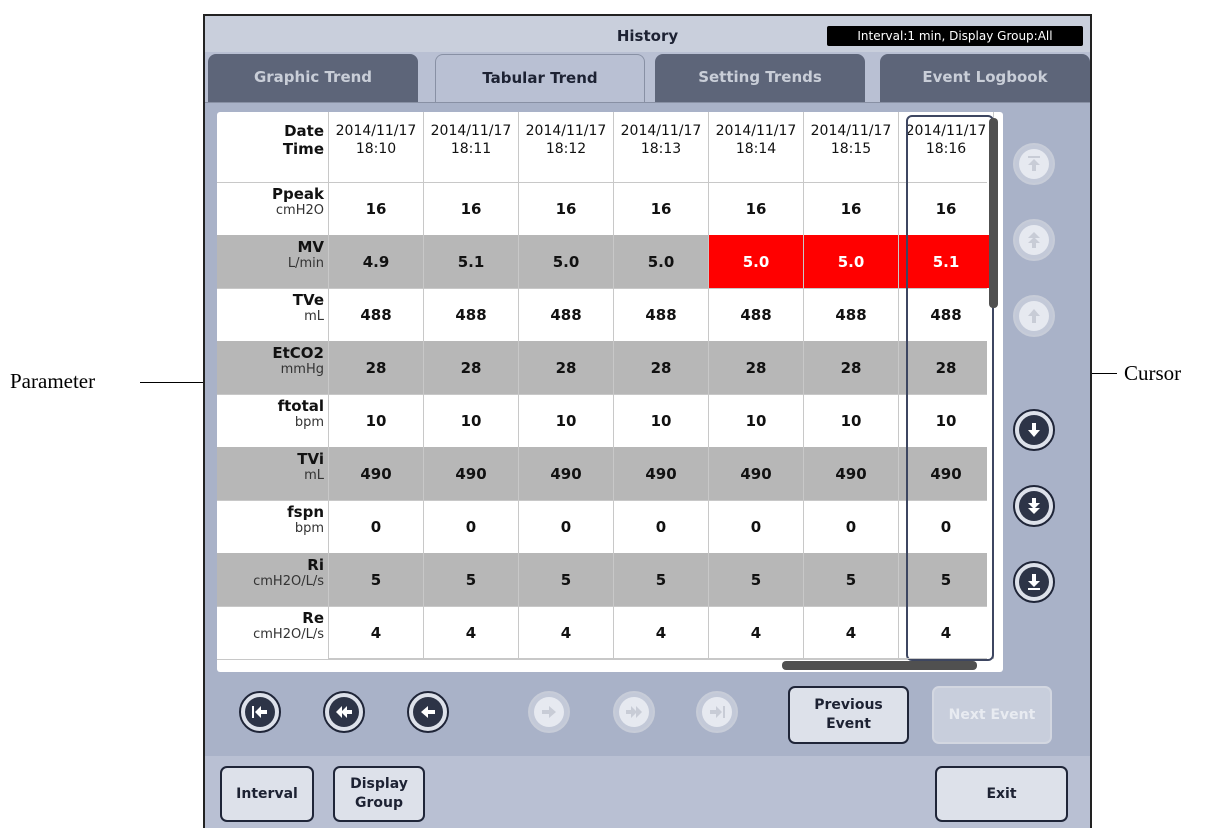 This screenshot has width=1205, height=828. What do you see at coordinates (985, 78) in the screenshot?
I see `tab-event-logbook: Event Logbook` at bounding box center [985, 78].